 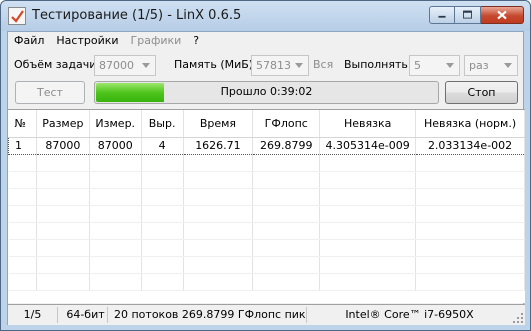 What do you see at coordinates (63, 124) in the screenshot?
I see `column-header: Размер` at bounding box center [63, 124].